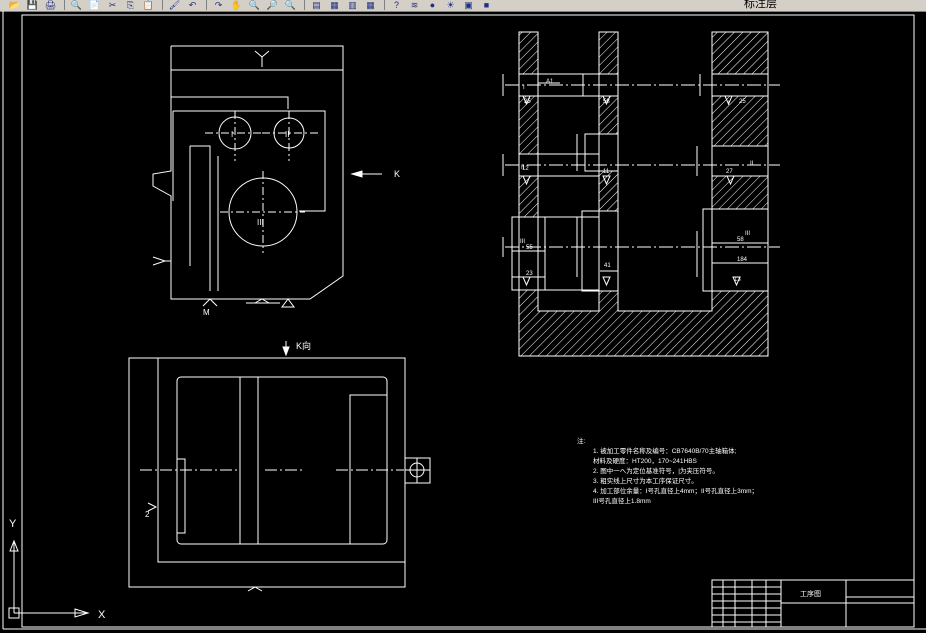 Image resolution: width=926 pixels, height=633 pixels. I want to click on dim-27: 27, so click(729, 172).